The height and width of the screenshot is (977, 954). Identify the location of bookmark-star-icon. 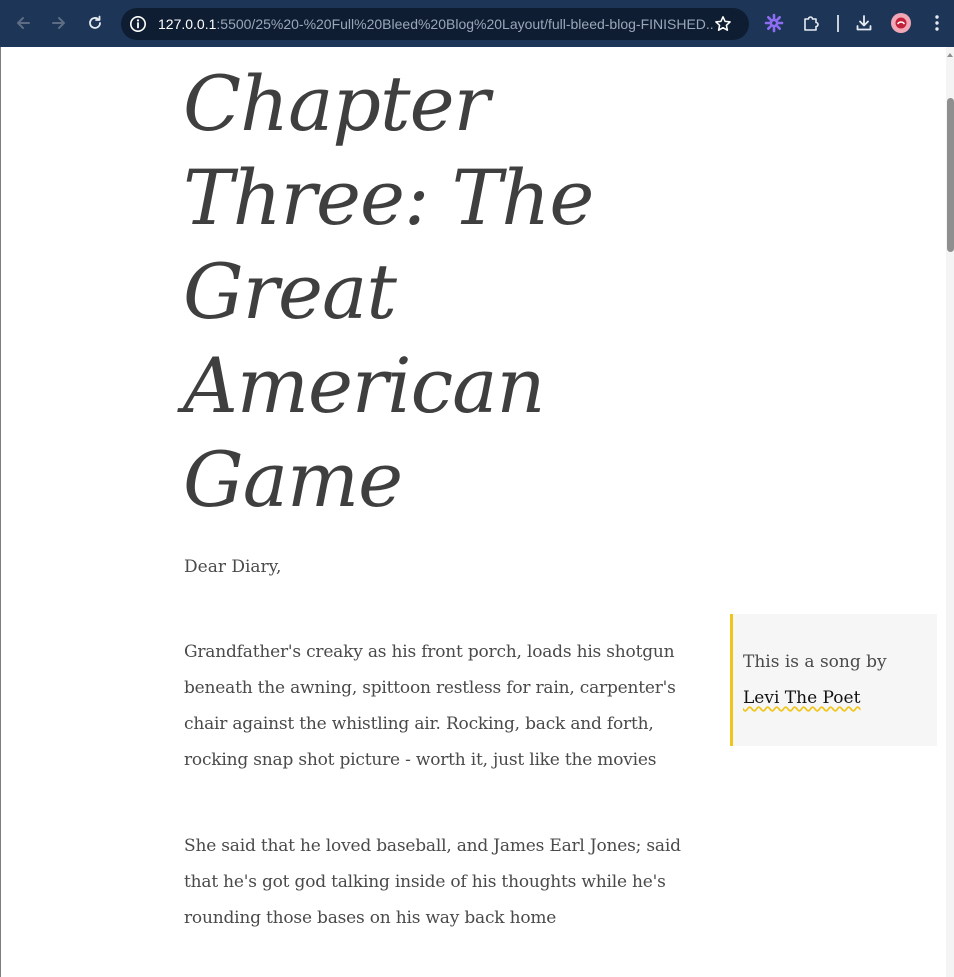
(723, 24).